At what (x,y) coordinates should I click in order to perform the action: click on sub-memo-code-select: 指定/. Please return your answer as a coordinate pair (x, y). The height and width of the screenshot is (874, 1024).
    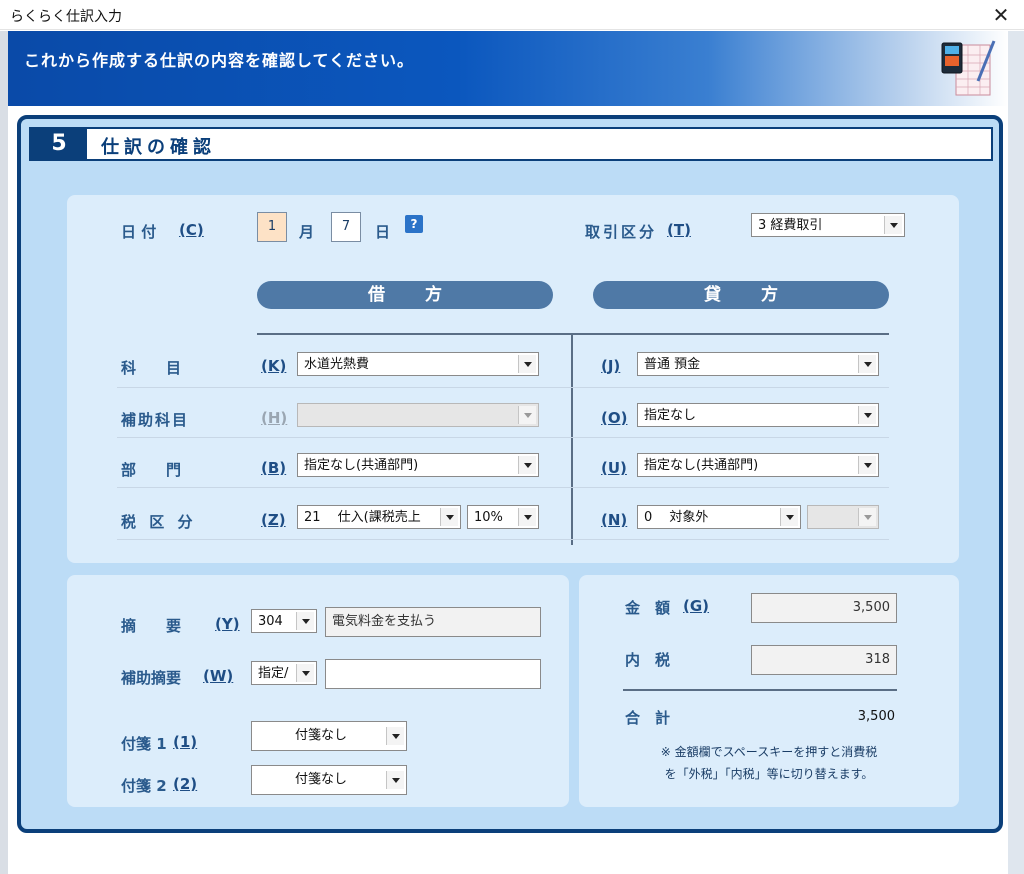
    Looking at the image, I should click on (284, 673).